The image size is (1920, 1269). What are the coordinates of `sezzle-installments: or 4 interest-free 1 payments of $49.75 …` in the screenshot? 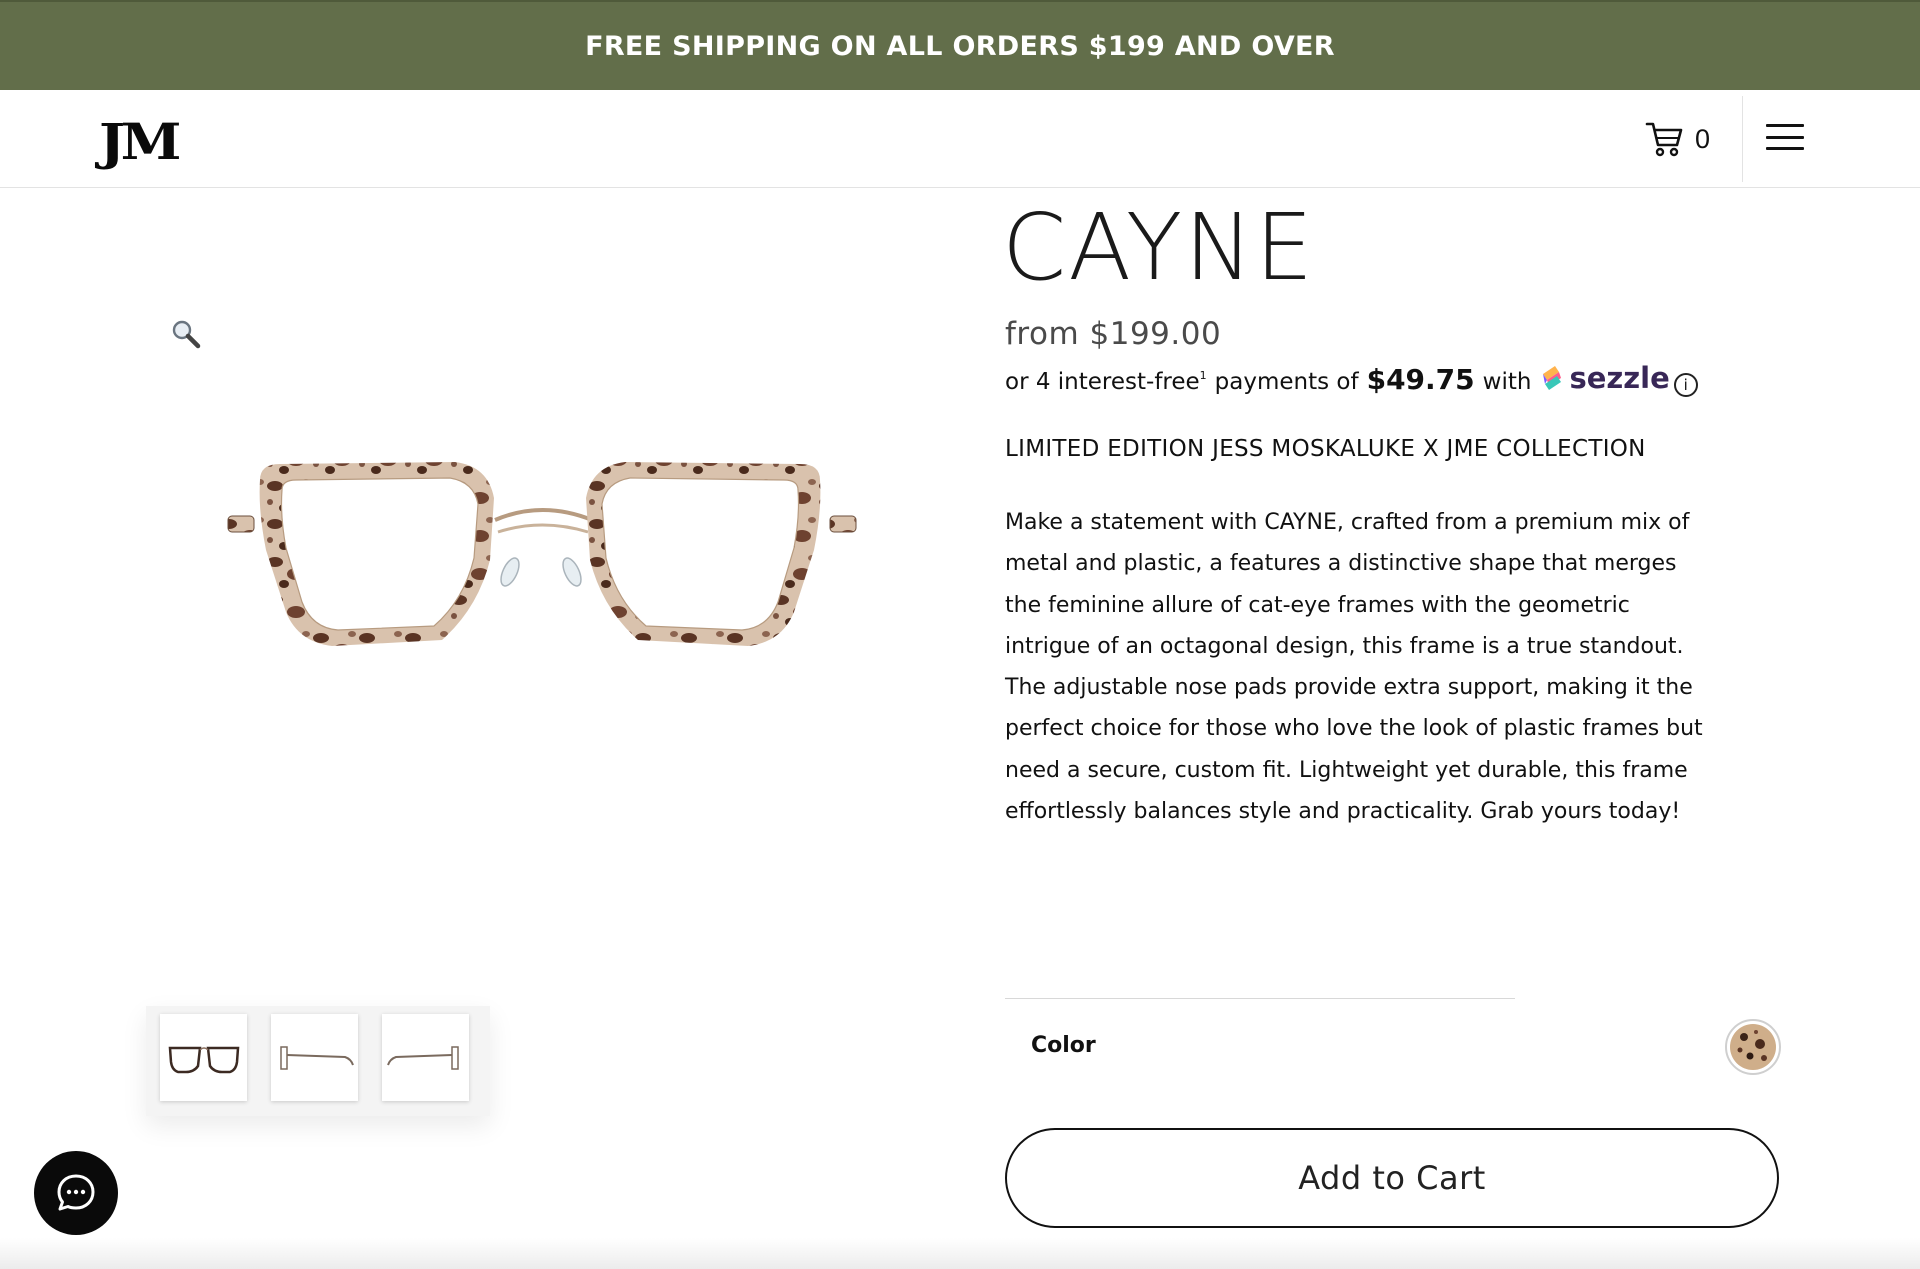 It's located at (1351, 377).